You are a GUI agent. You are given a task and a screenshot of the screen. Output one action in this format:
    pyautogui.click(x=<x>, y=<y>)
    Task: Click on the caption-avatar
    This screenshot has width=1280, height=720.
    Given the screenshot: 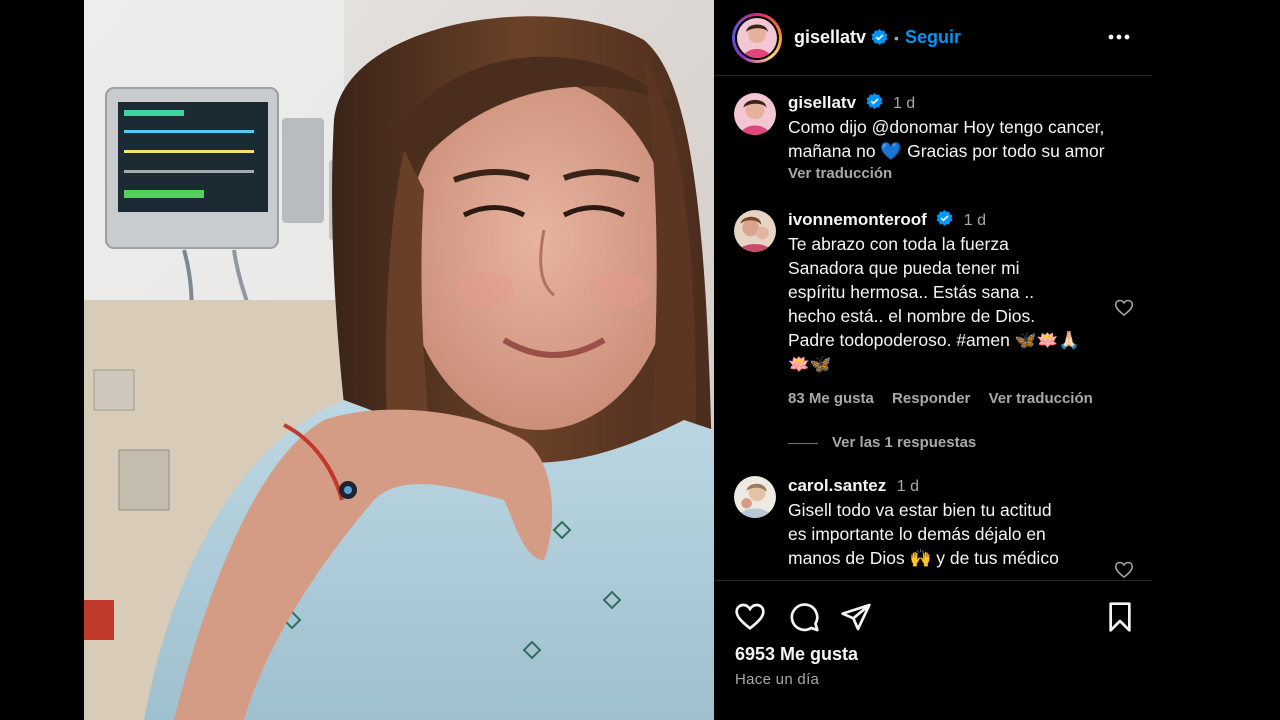 What is the action you would take?
    pyautogui.click(x=755, y=114)
    